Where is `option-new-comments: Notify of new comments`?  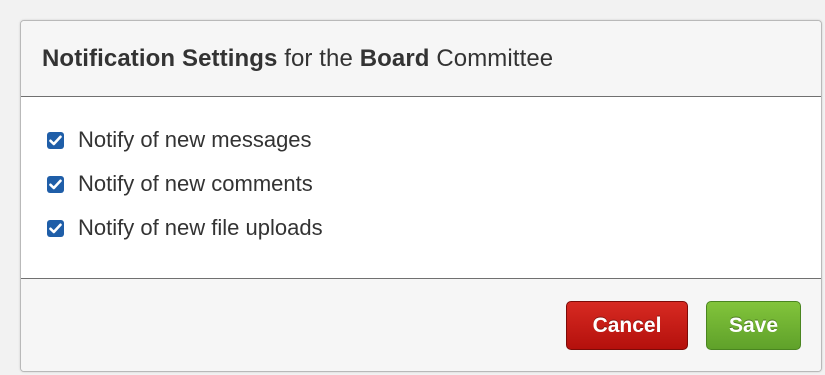
option-new-comments: Notify of new comments is located at coordinates (180, 184).